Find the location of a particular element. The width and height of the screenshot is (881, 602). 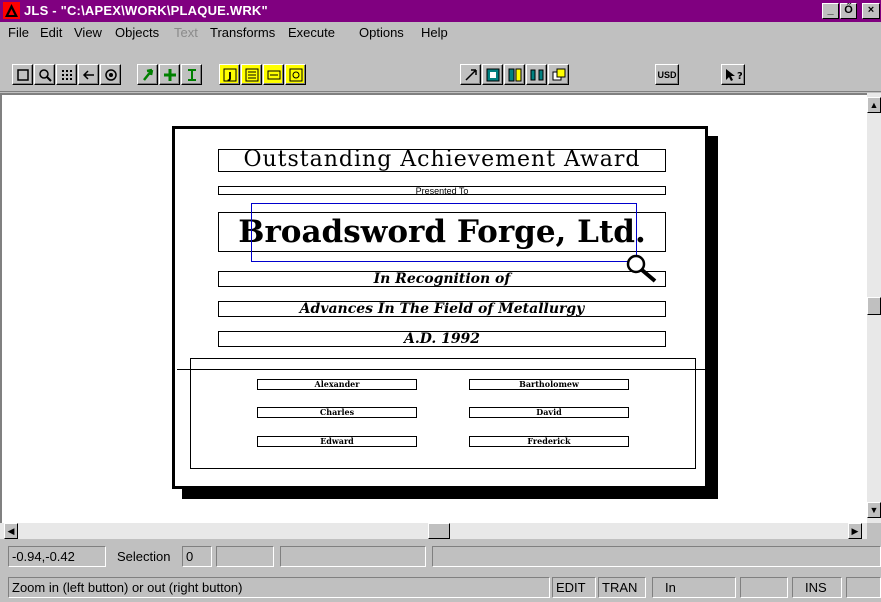

transform-tool is located at coordinates (558, 74).